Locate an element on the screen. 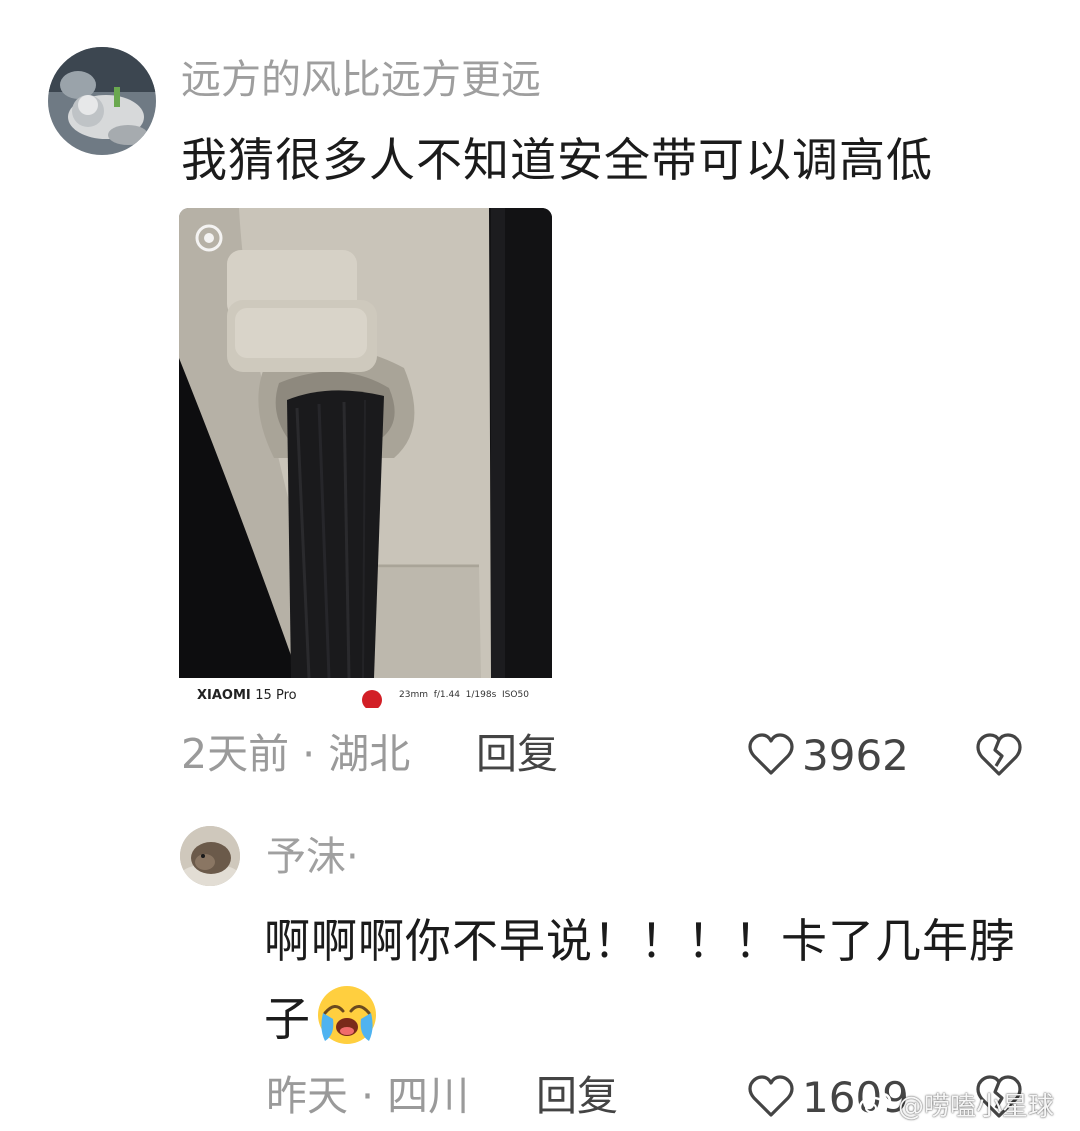  comment-location: 四川 is located at coordinates (428, 1096).